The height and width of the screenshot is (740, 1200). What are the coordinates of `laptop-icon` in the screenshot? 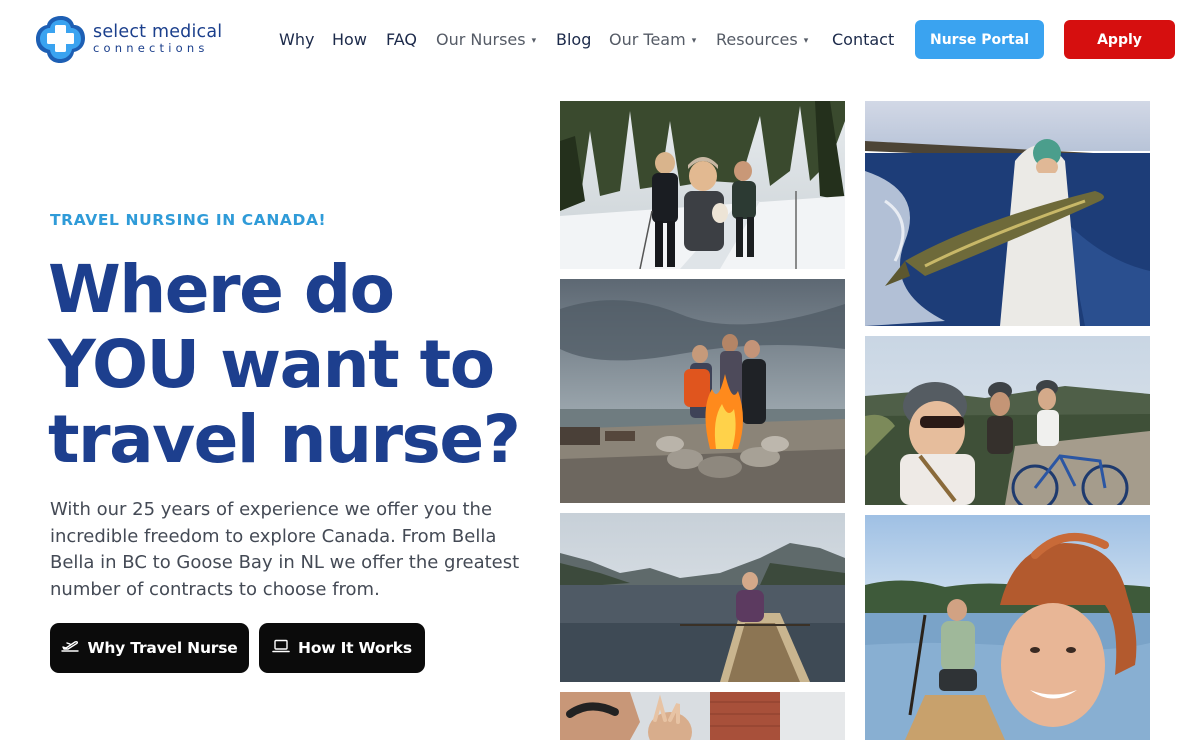 It's located at (285, 648).